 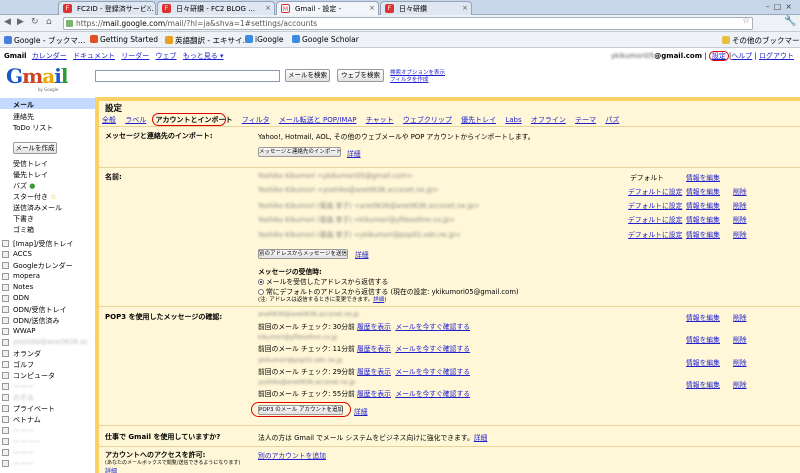 What do you see at coordinates (378, 300) in the screenshot?
I see `reply-note-detail-link: 詳細` at bounding box center [378, 300].